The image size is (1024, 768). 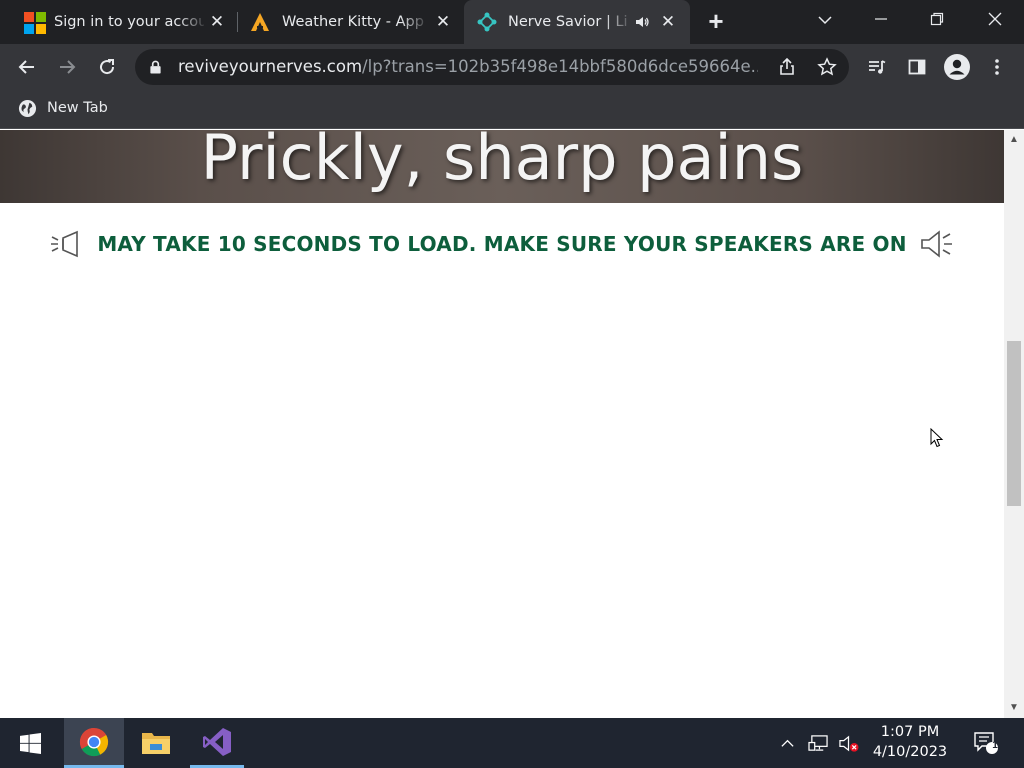 What do you see at coordinates (35, 23) in the screenshot?
I see `microsoft-logo-icon` at bounding box center [35, 23].